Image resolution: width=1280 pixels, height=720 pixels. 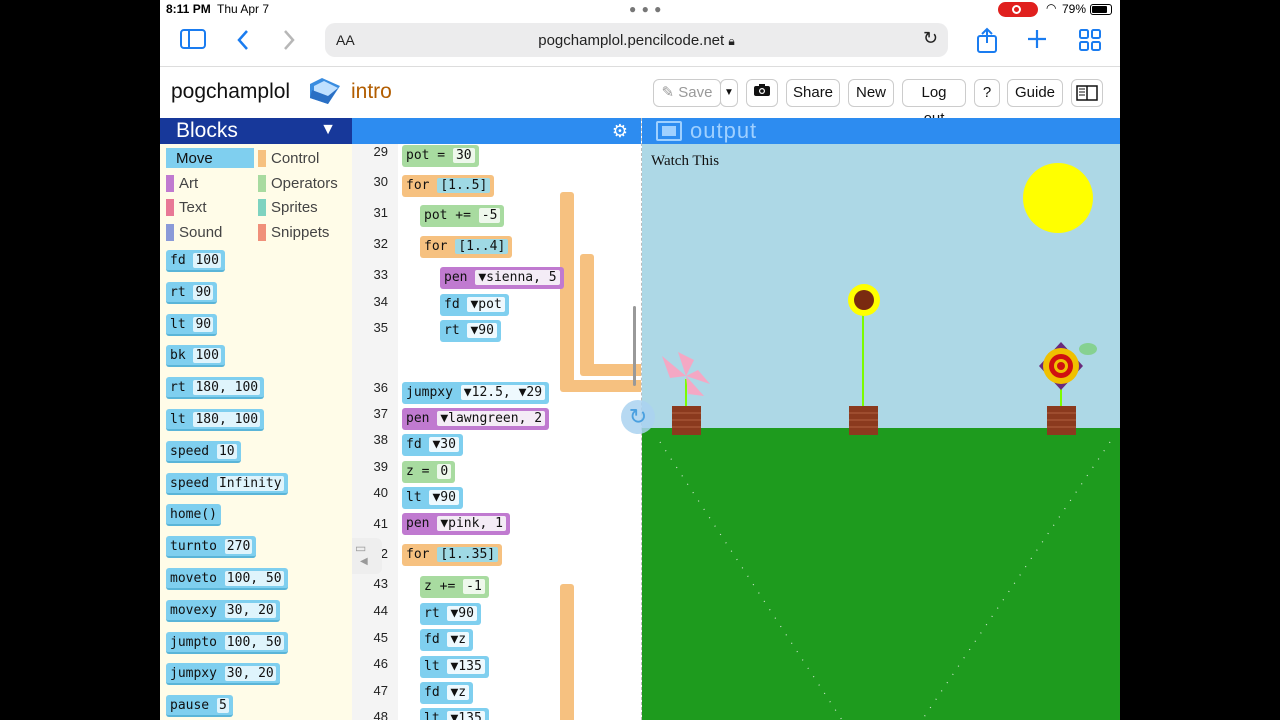 What do you see at coordinates (1035, 93) in the screenshot?
I see `guide-button: Guide` at bounding box center [1035, 93].